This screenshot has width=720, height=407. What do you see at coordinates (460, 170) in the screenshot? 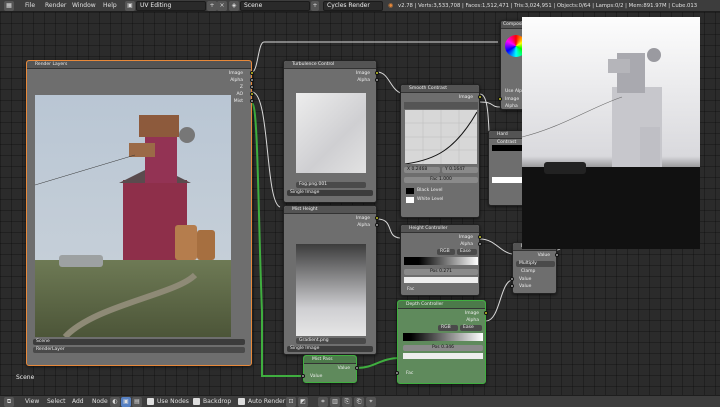
I see `curve-y-field: Y 0.1647` at bounding box center [460, 170].